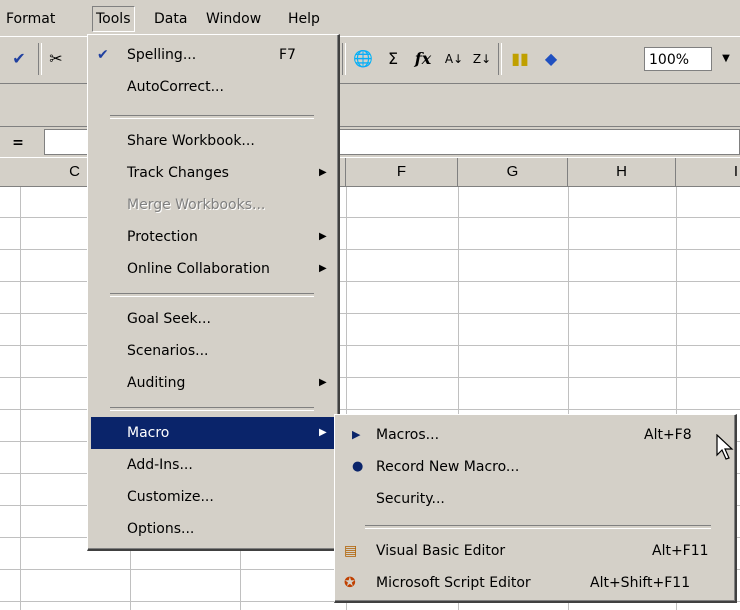 Image resolution: width=740 pixels, height=610 pixels. Describe the element at coordinates (482, 59) in the screenshot. I see `sort-descending-icon: Z↓` at that location.